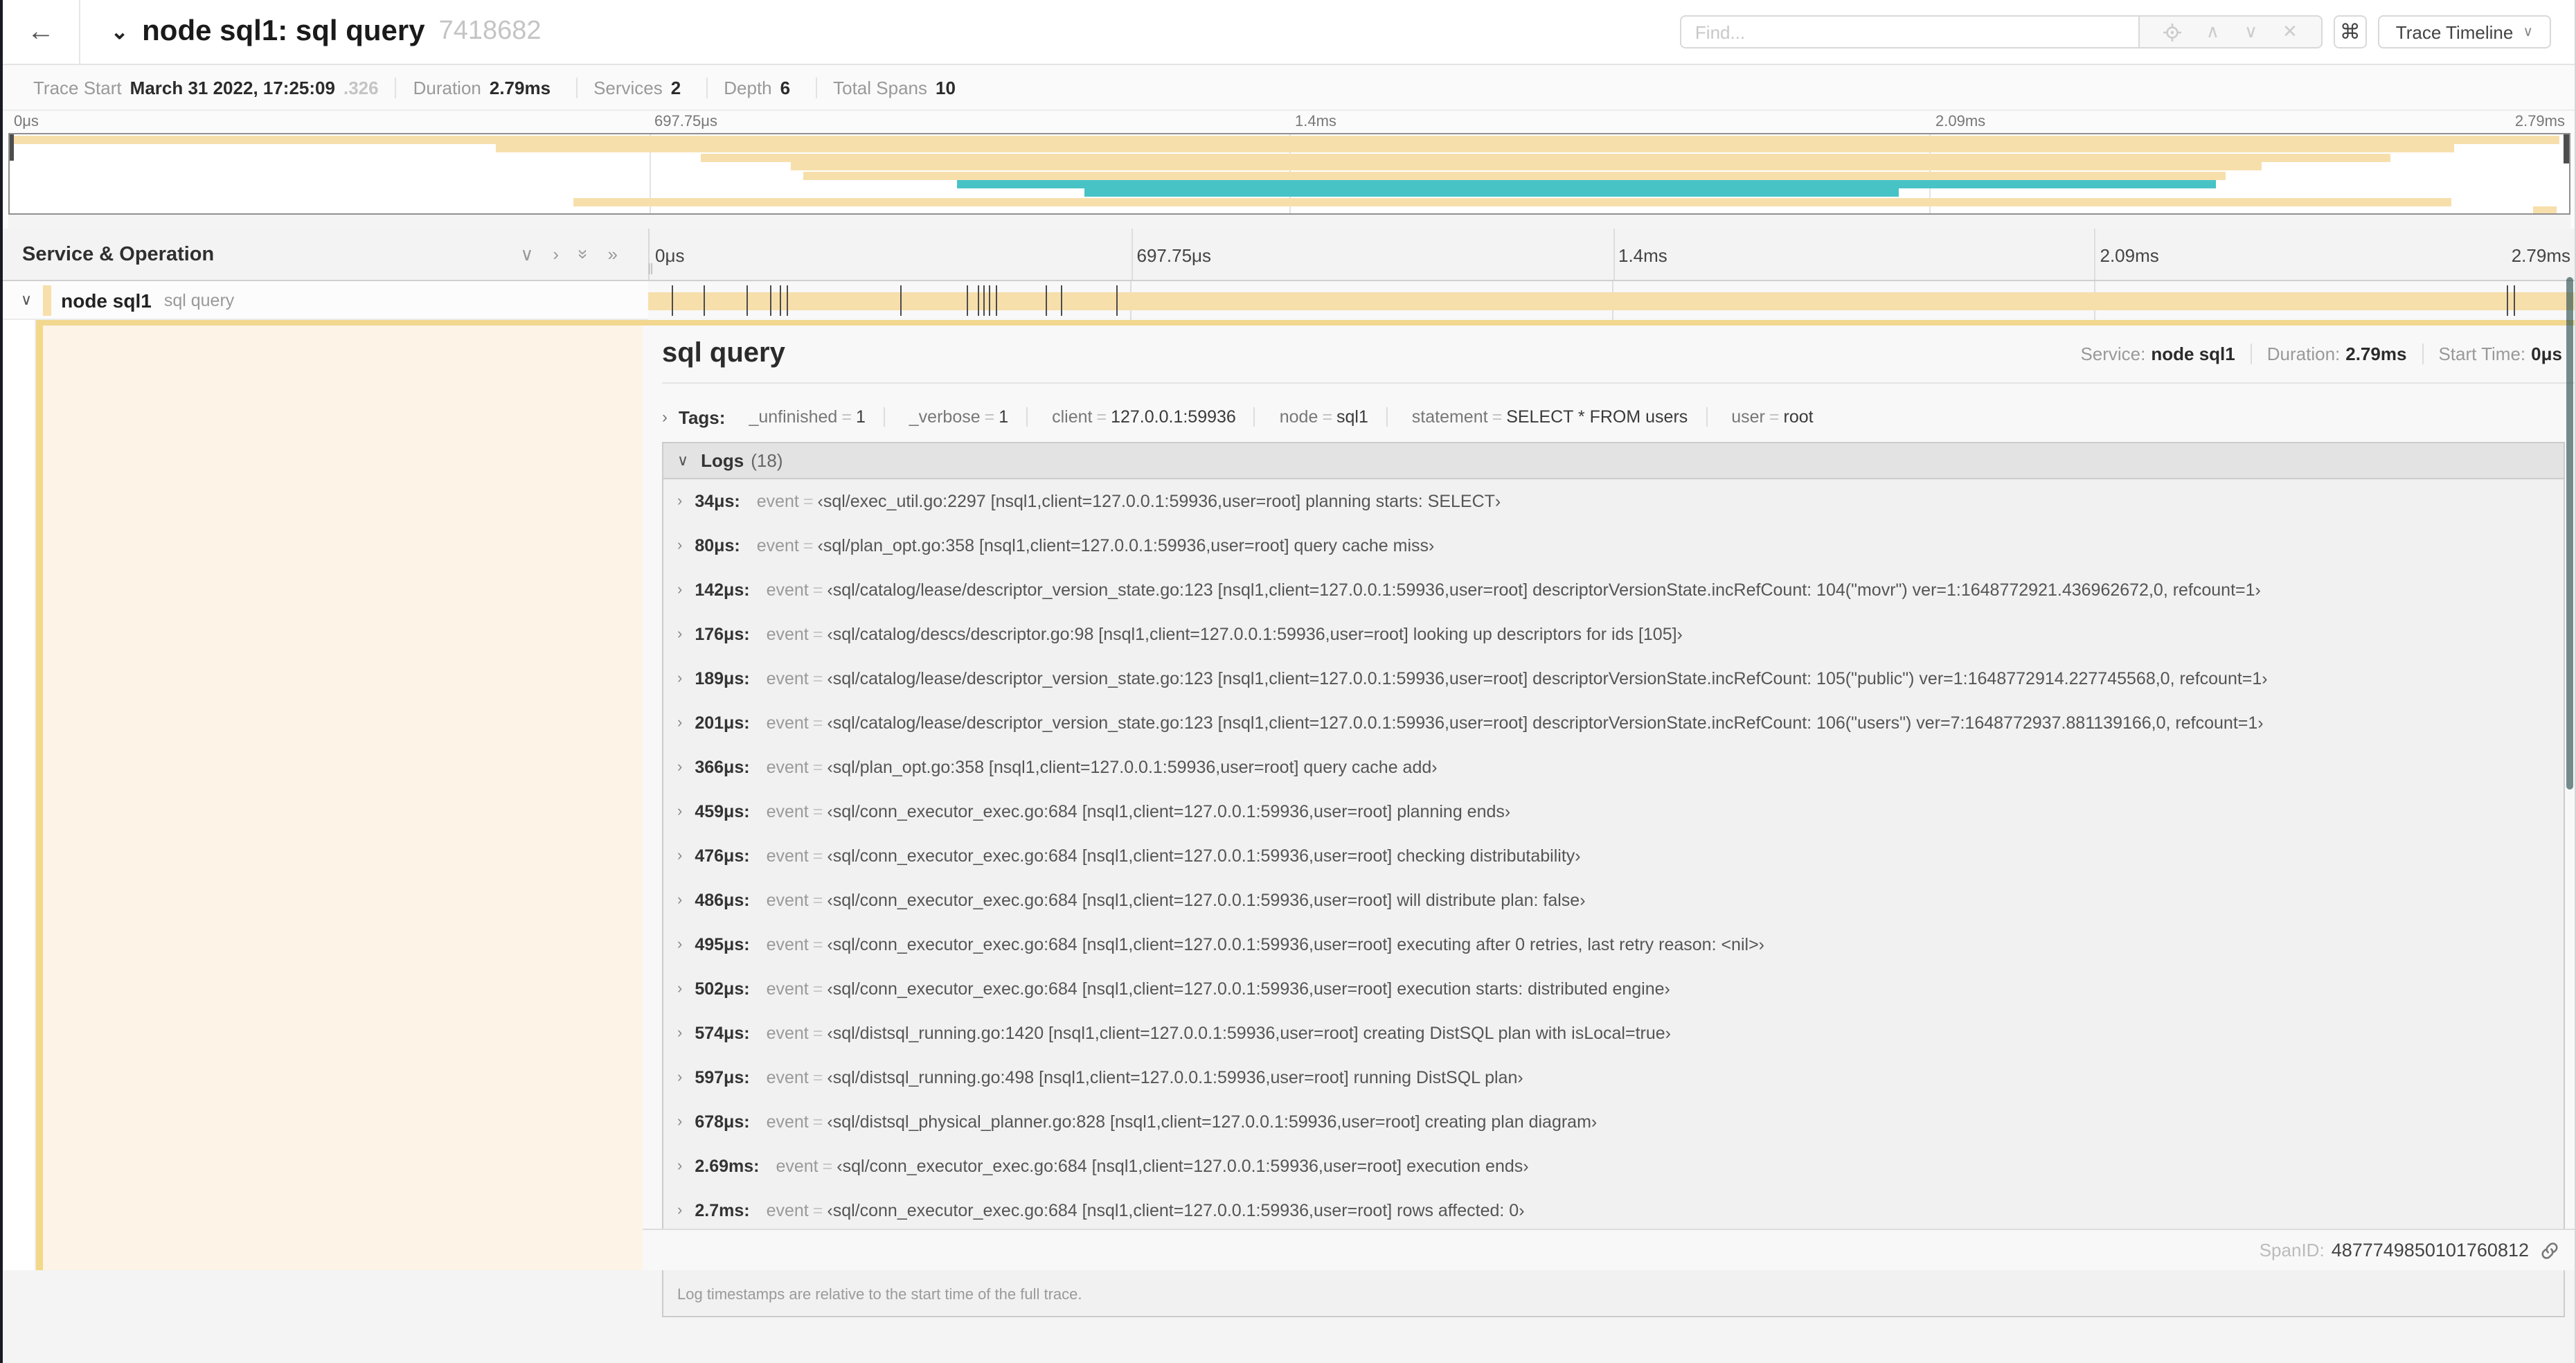  Describe the element at coordinates (722, 1033) in the screenshot. I see `log-timestamp: 574μs:` at that location.